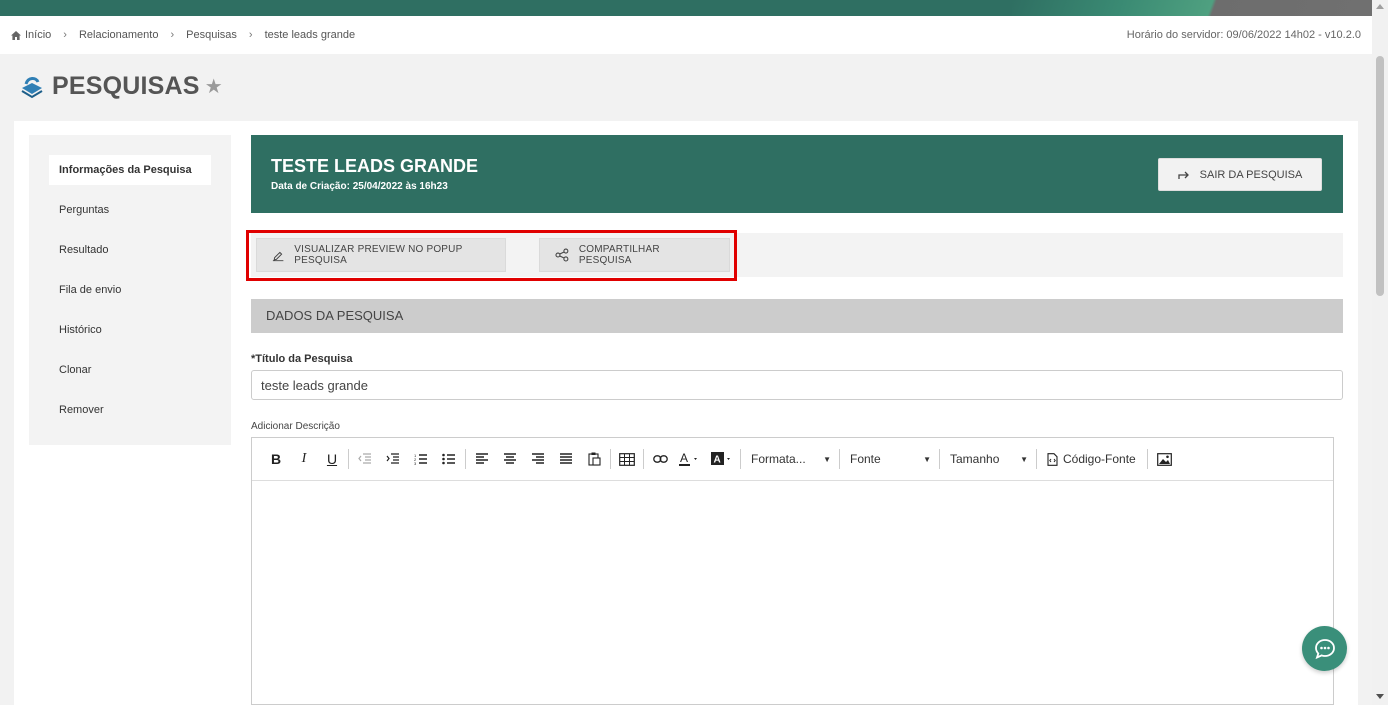 This screenshot has height=705, width=1388. I want to click on text-color-icon: A, so click(690, 459).